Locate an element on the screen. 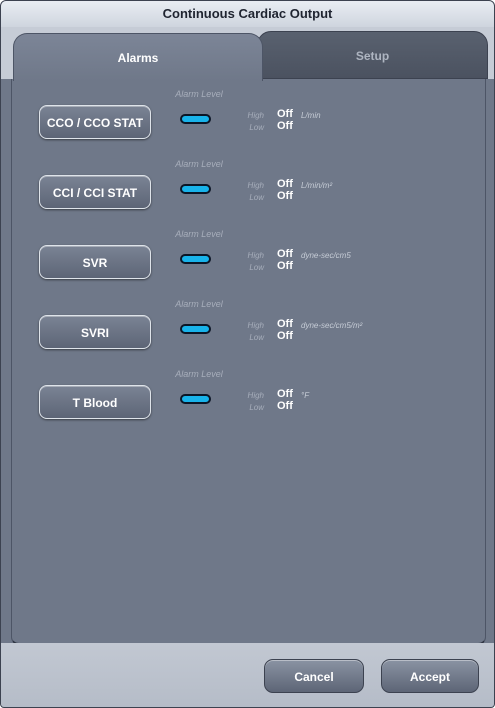 This screenshot has height=708, width=495. tab-bar: Alarms Setup is located at coordinates (247, 54).